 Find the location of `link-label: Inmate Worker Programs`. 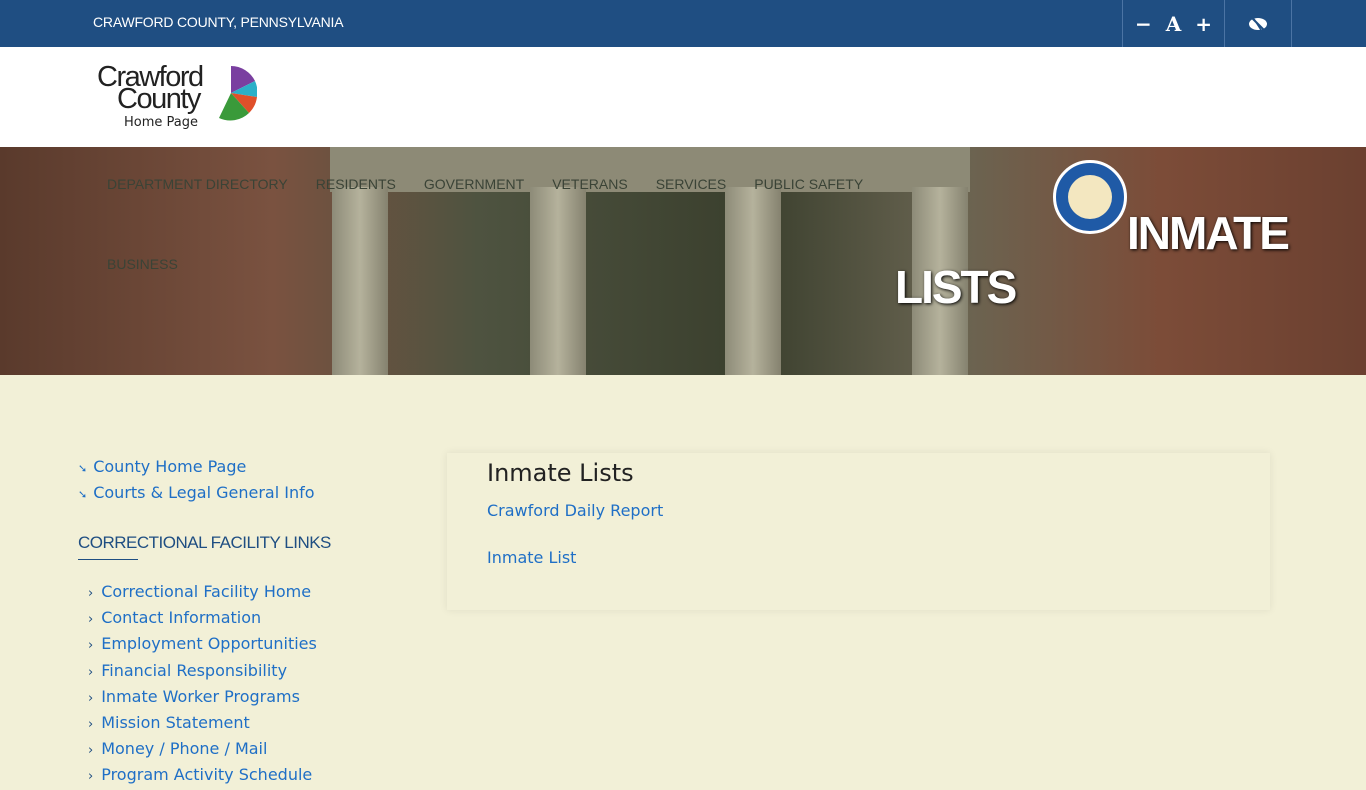

link-label: Inmate Worker Programs is located at coordinates (200, 696).